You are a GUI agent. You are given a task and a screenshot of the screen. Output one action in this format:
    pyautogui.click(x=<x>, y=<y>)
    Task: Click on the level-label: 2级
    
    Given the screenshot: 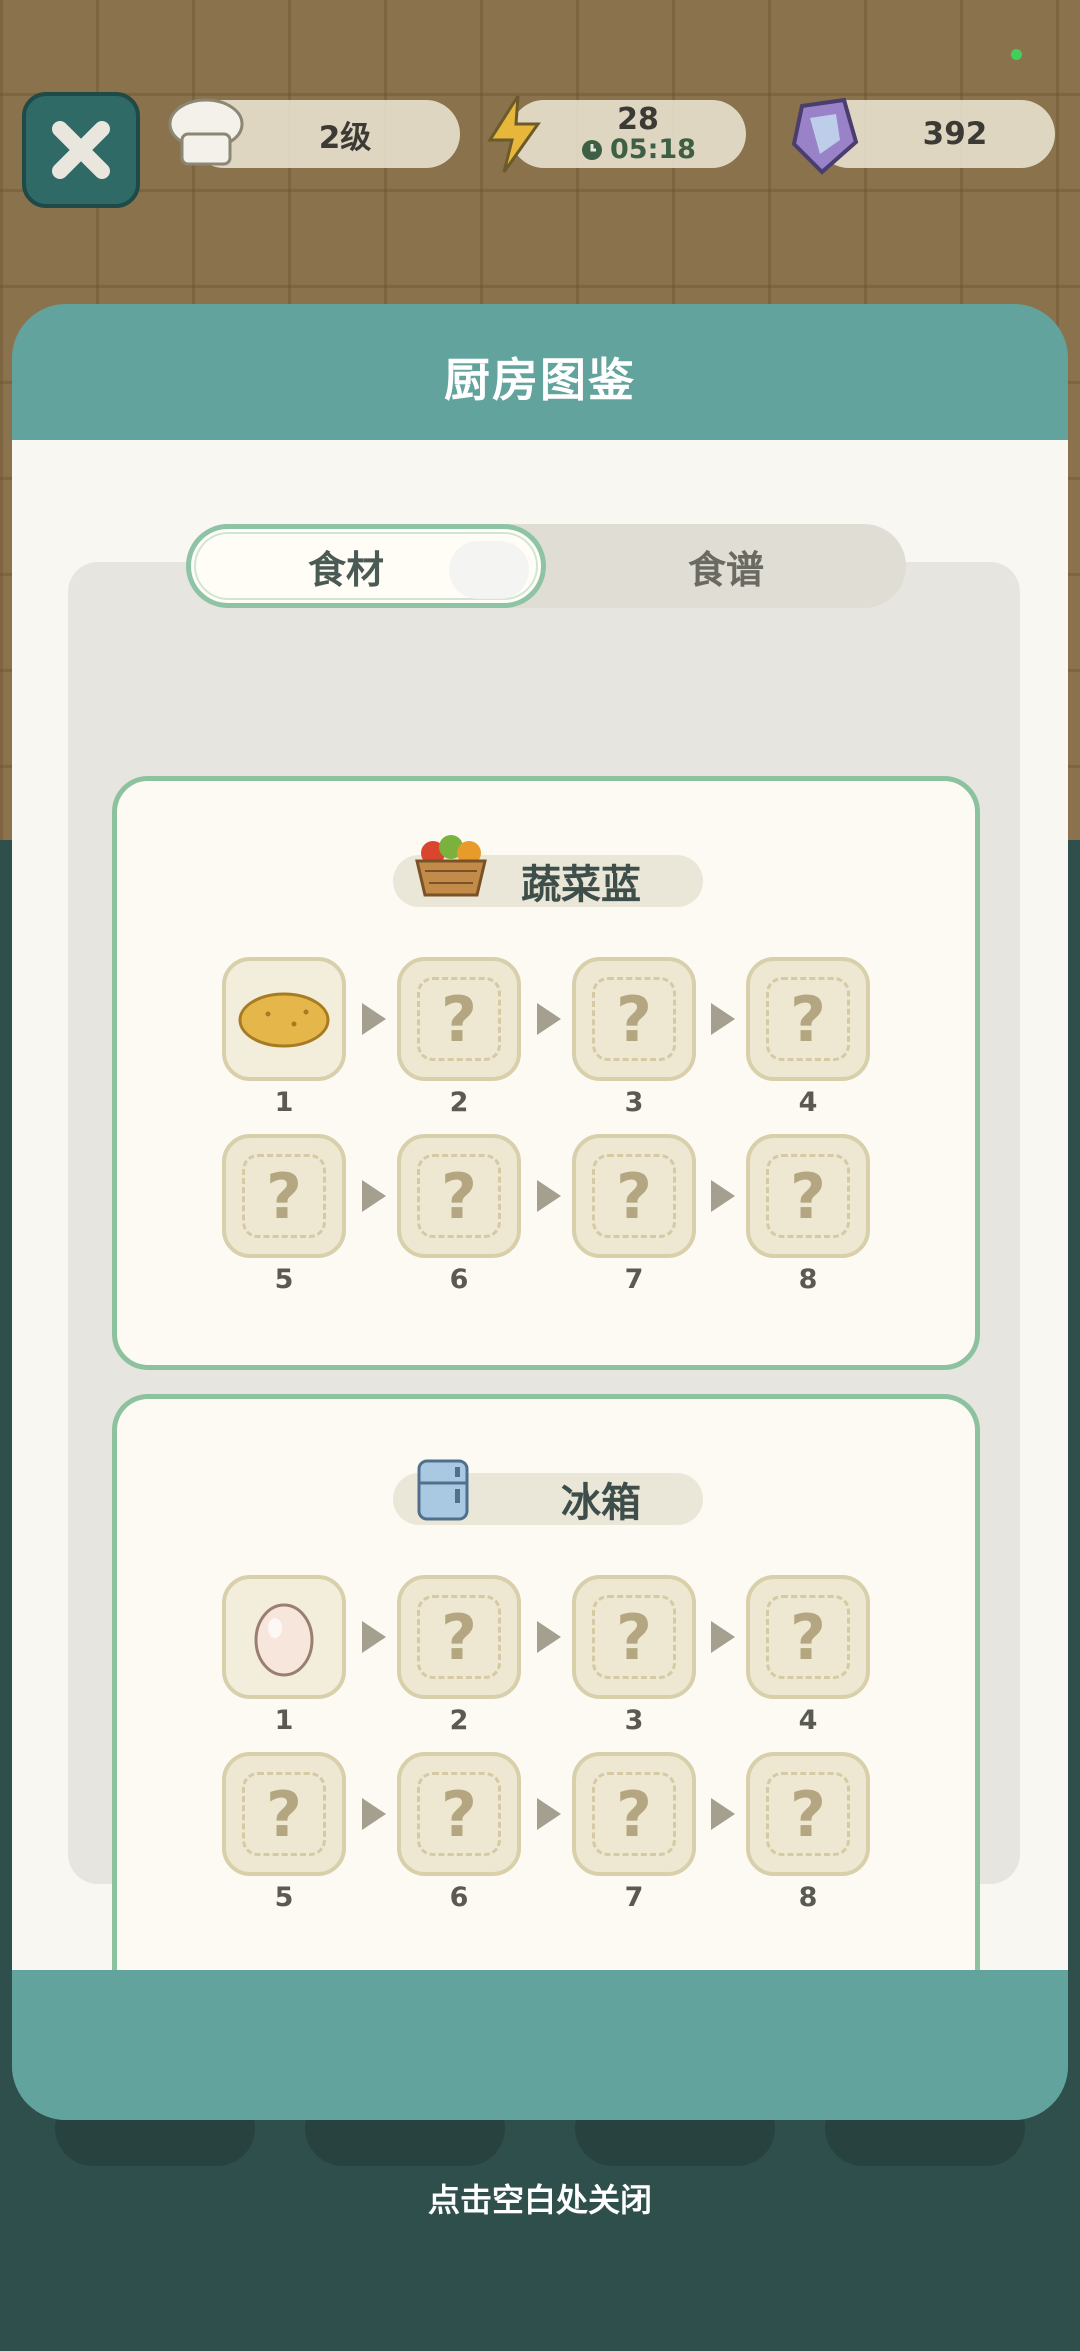 What is the action you would take?
    pyautogui.click(x=345, y=137)
    